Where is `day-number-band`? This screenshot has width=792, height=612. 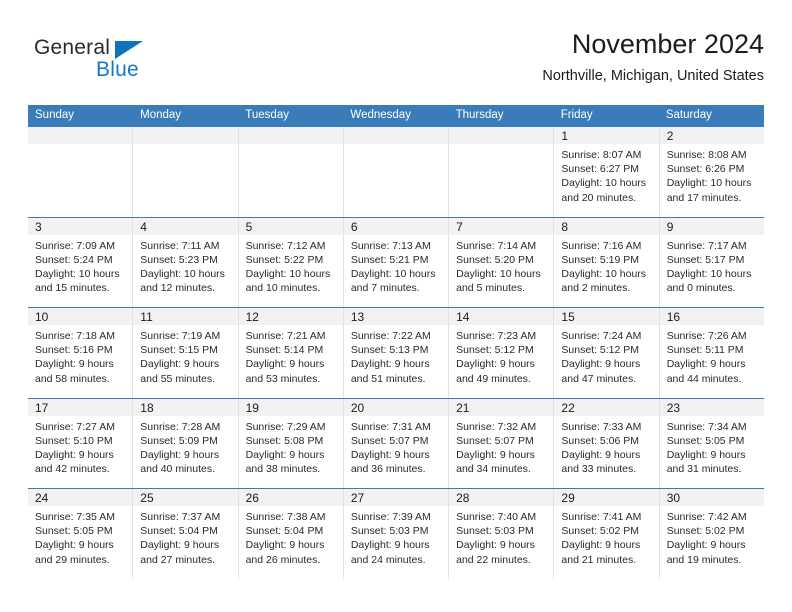
day-number-band is located at coordinates (501, 135).